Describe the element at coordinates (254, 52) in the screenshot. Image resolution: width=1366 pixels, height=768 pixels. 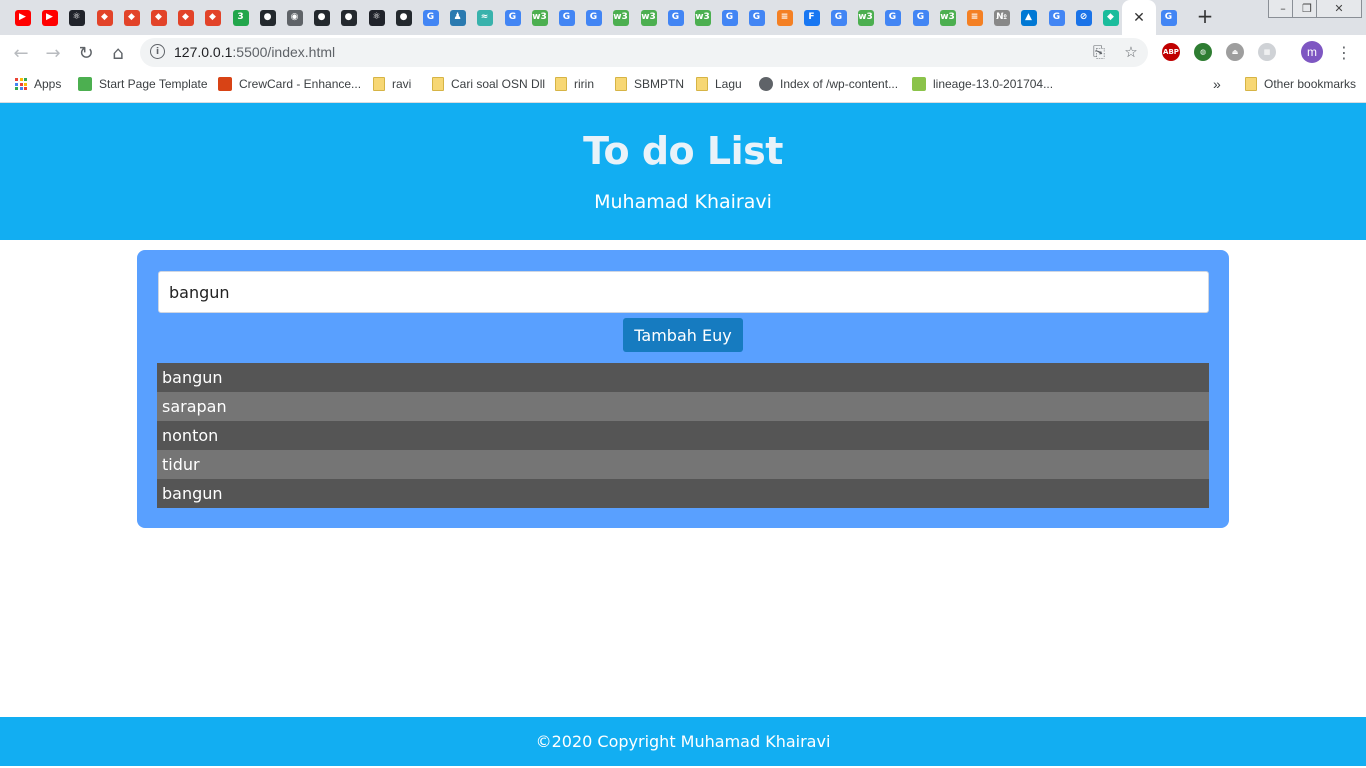
I see `url-text: 127.0.0.1:5500/index.html` at that location.